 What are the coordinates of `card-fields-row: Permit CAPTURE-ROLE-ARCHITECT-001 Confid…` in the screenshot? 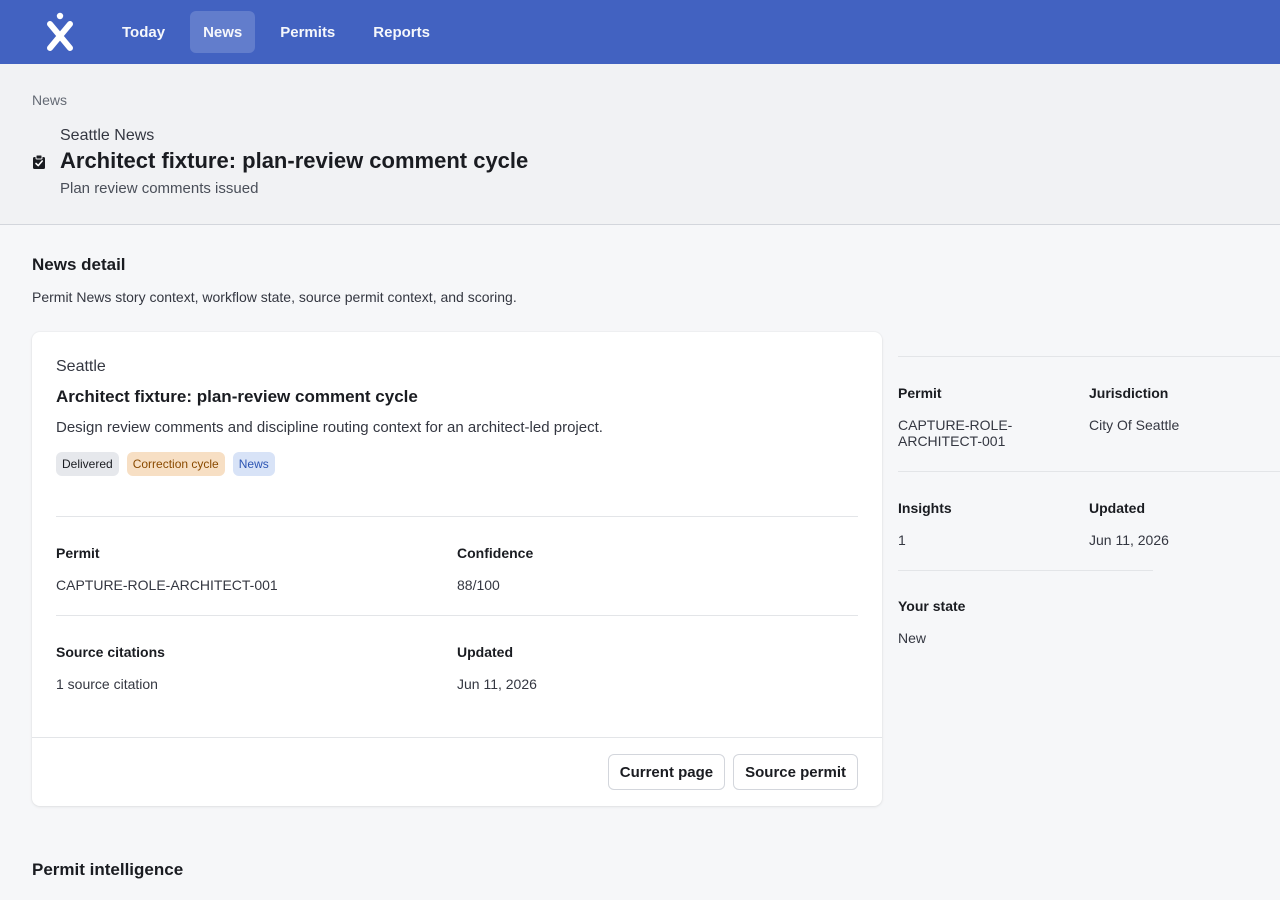 It's located at (457, 565).